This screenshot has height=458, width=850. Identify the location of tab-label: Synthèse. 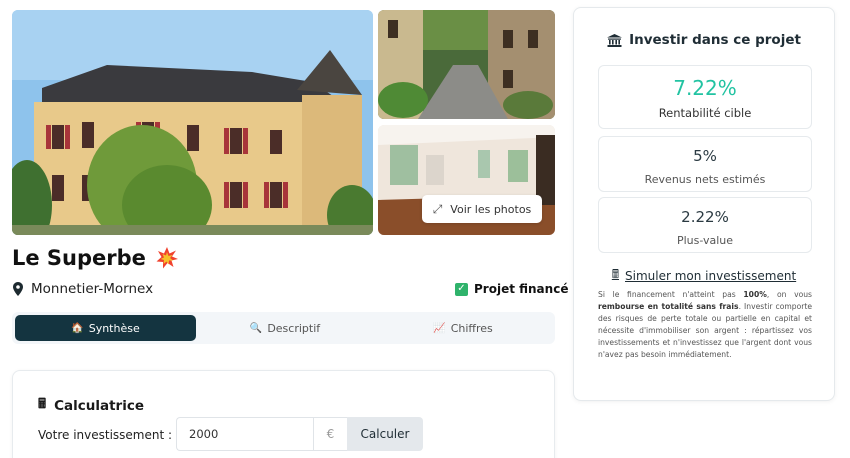
(114, 328).